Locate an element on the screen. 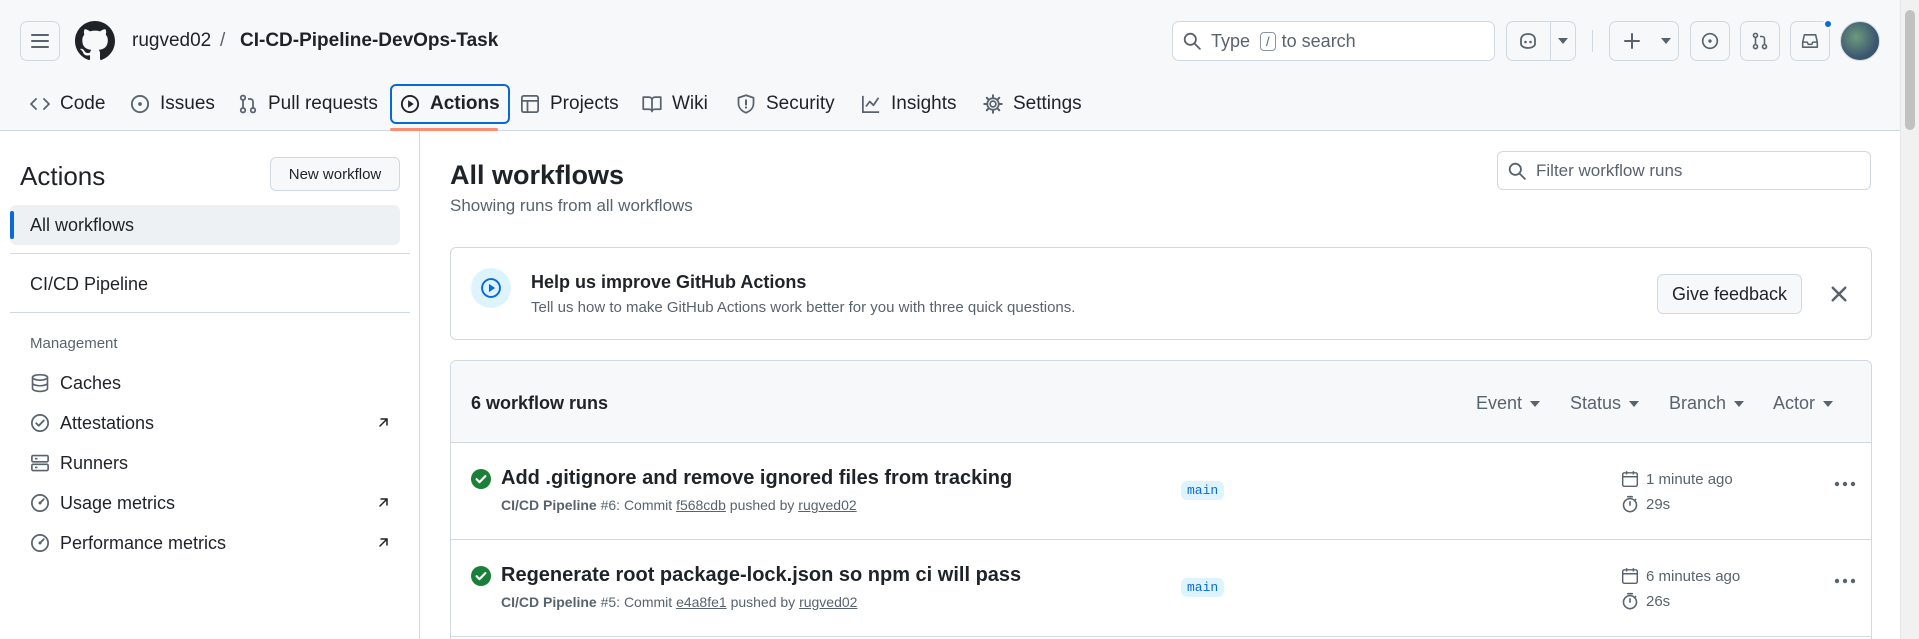 This screenshot has width=1919, height=639. sidebar-item-label: Attestations is located at coordinates (107, 422).